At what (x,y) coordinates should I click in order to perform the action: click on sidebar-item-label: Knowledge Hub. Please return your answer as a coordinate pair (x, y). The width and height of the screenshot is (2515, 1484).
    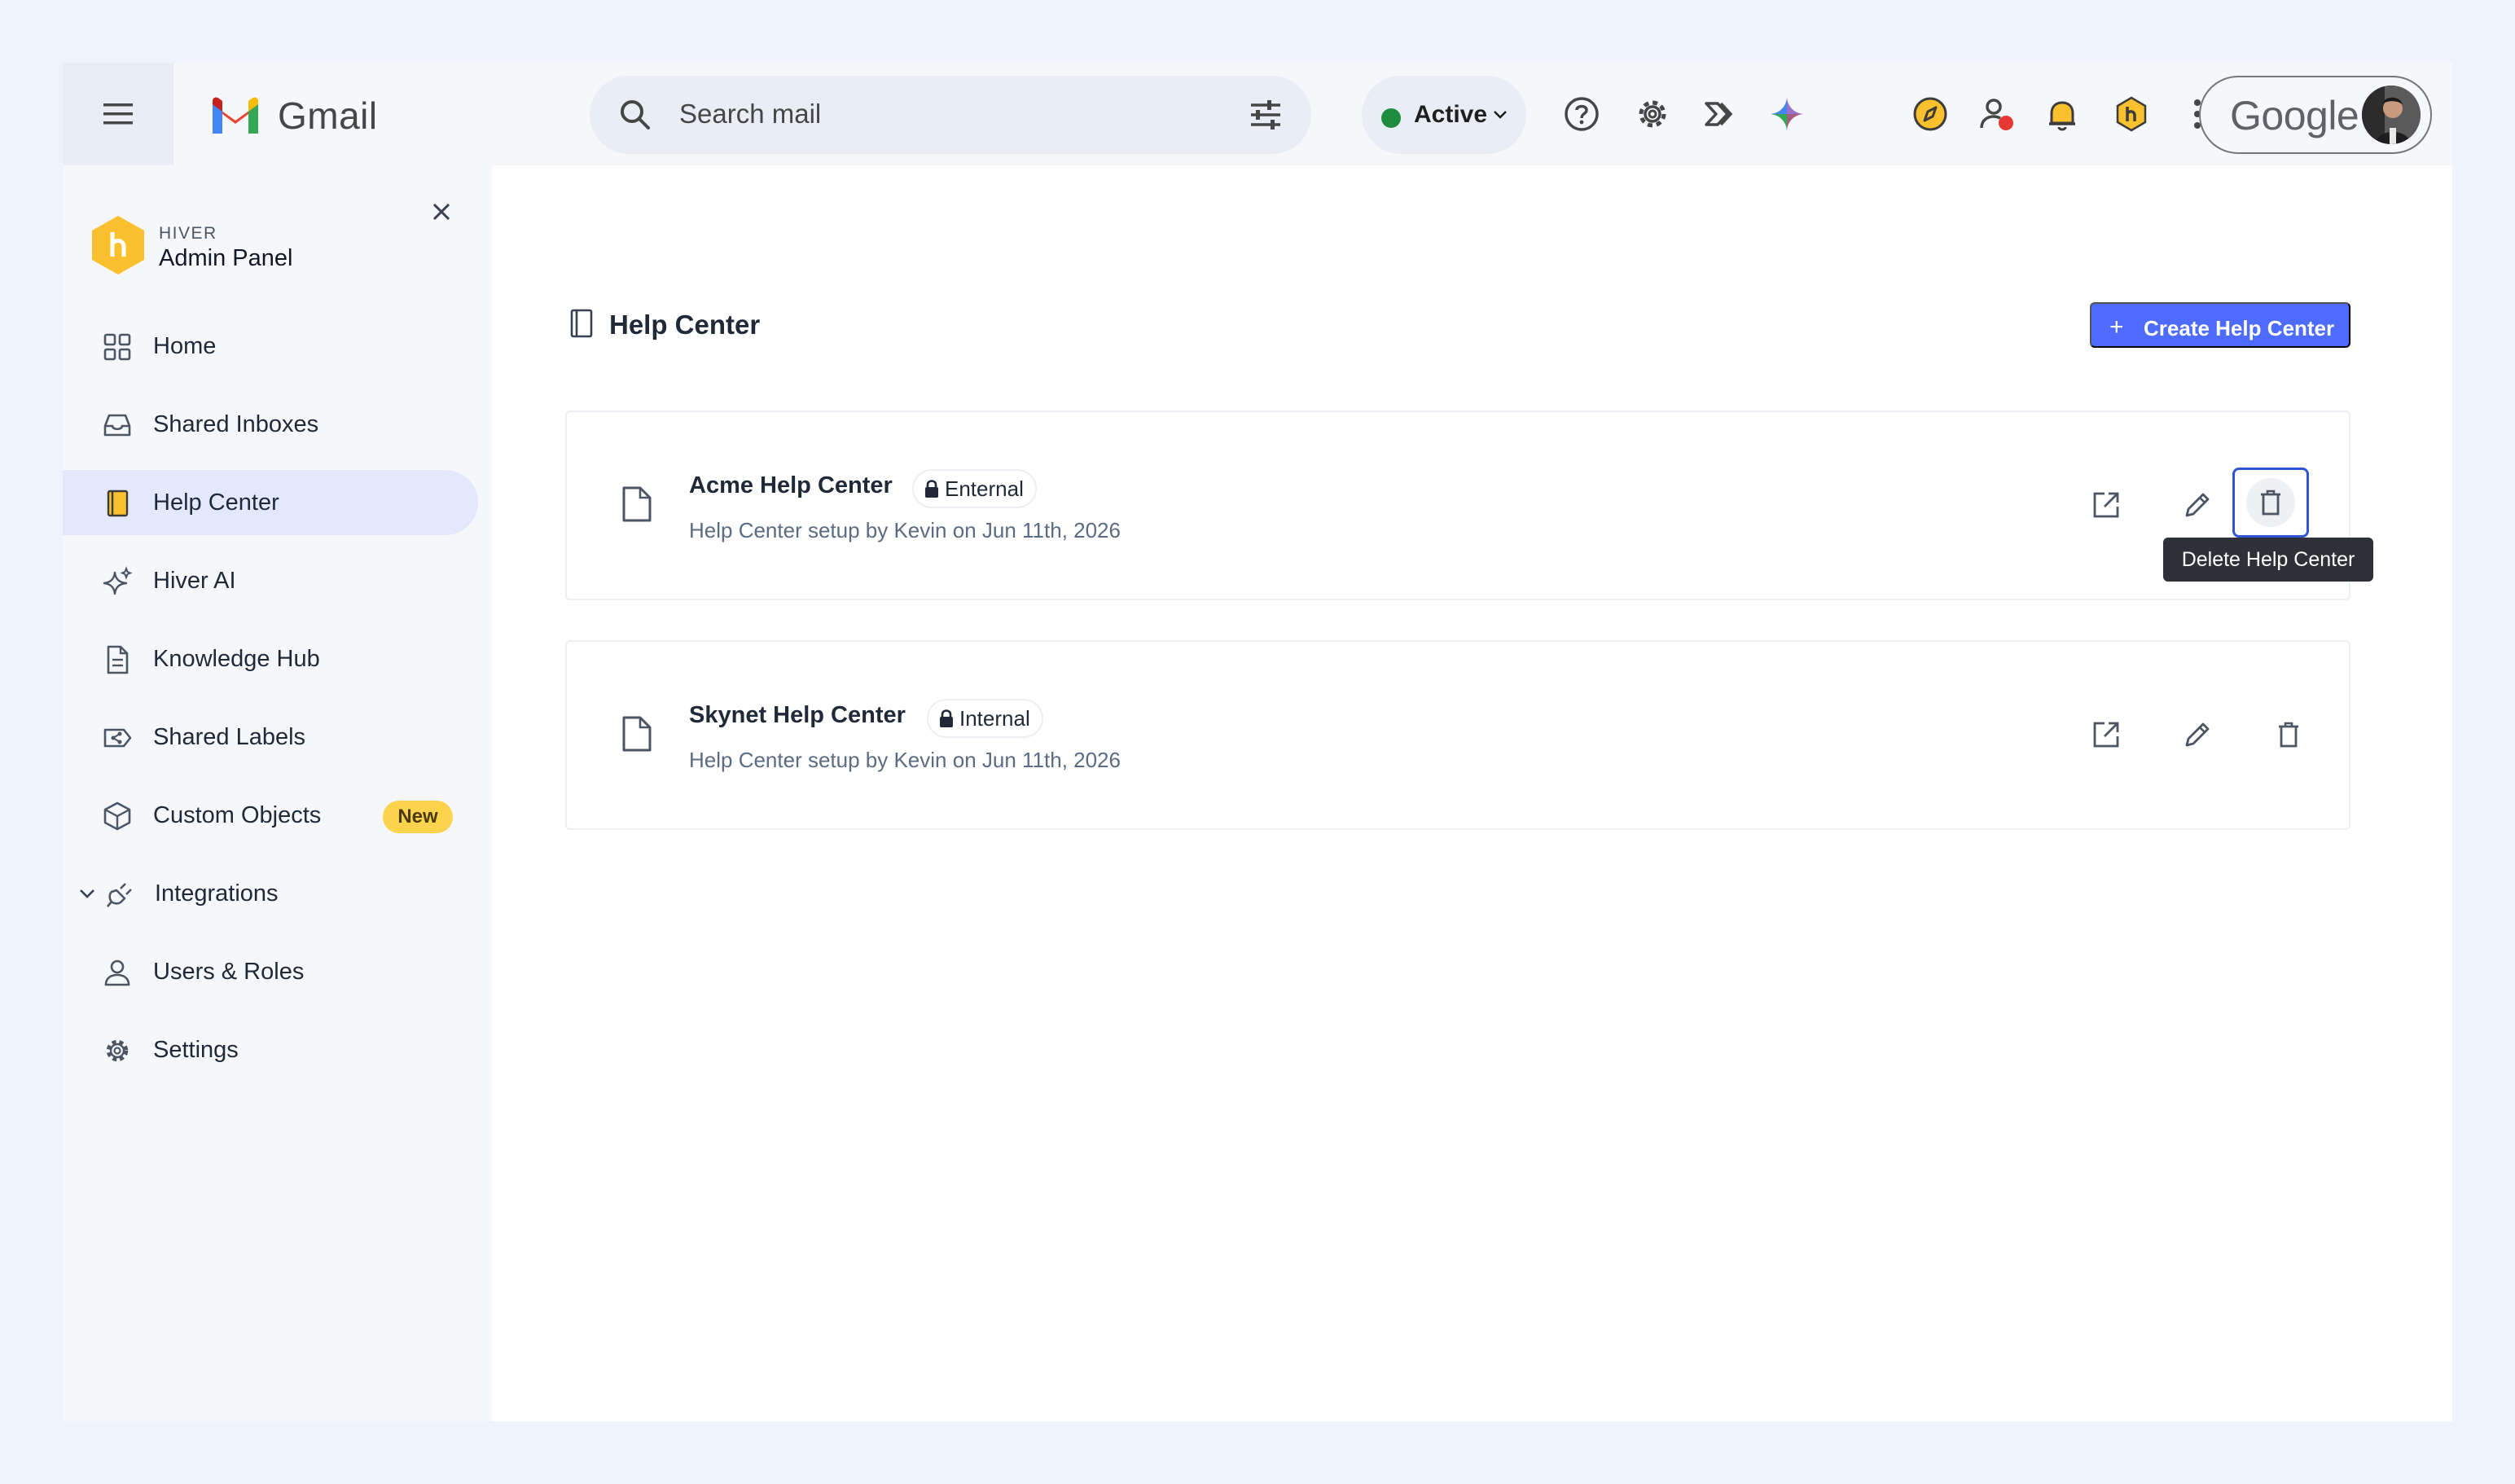
    Looking at the image, I should click on (237, 659).